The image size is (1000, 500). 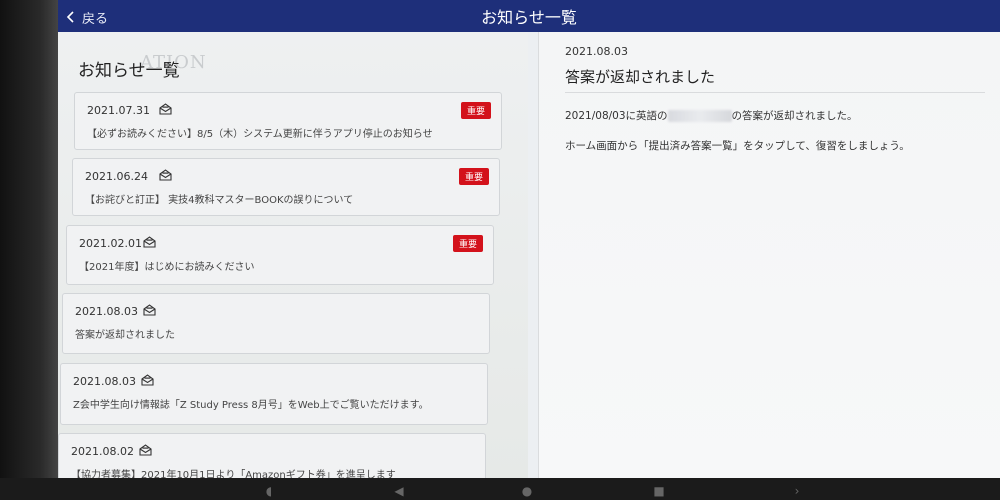 I want to click on app-header: 戻る お知らせ一覧, so click(x=529, y=16).